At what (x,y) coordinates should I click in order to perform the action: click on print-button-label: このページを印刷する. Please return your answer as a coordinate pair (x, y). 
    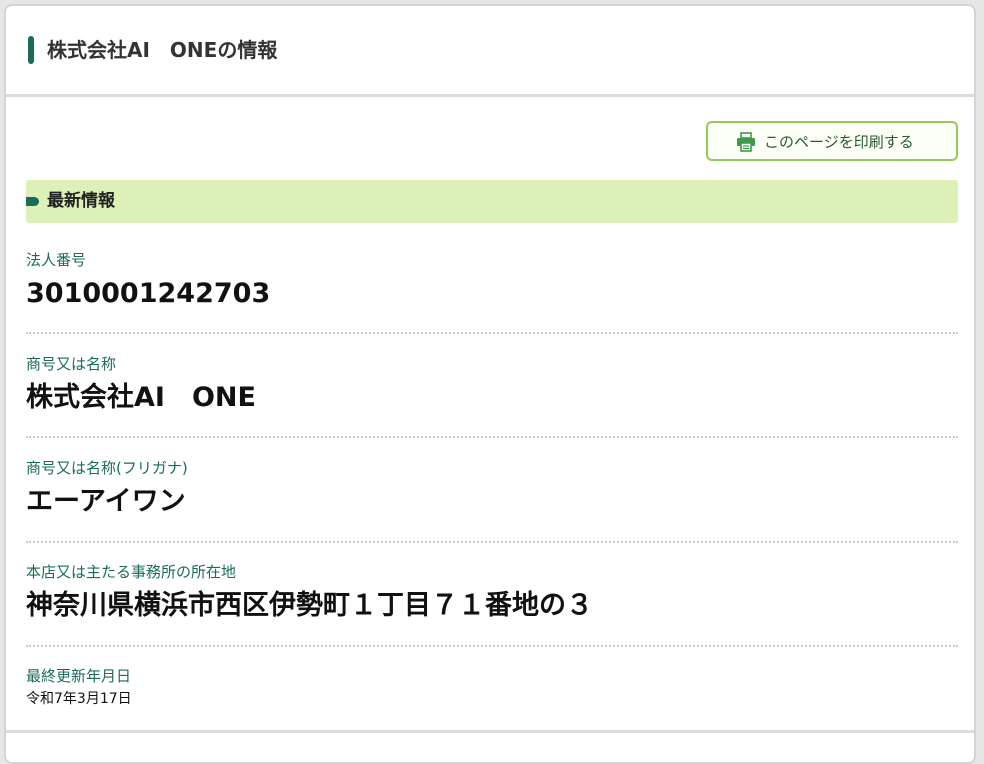
    Looking at the image, I should click on (839, 142).